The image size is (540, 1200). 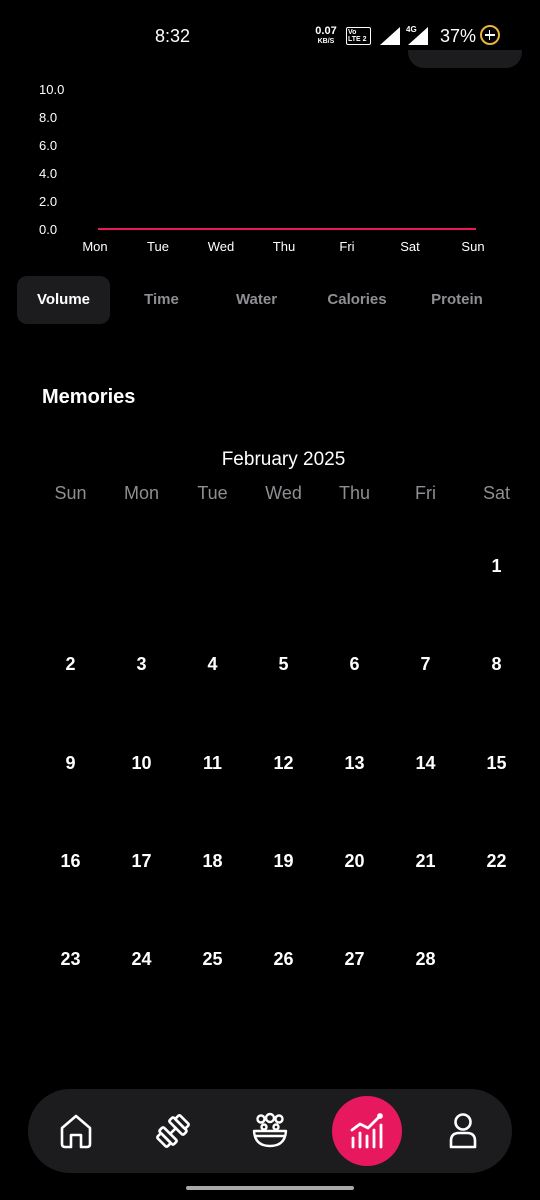 I want to click on weekday-label: Thu, so click(x=354, y=493).